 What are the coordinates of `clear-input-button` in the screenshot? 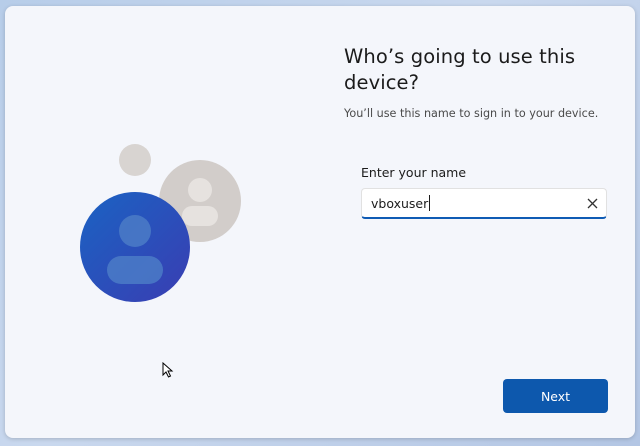 It's located at (592, 203).